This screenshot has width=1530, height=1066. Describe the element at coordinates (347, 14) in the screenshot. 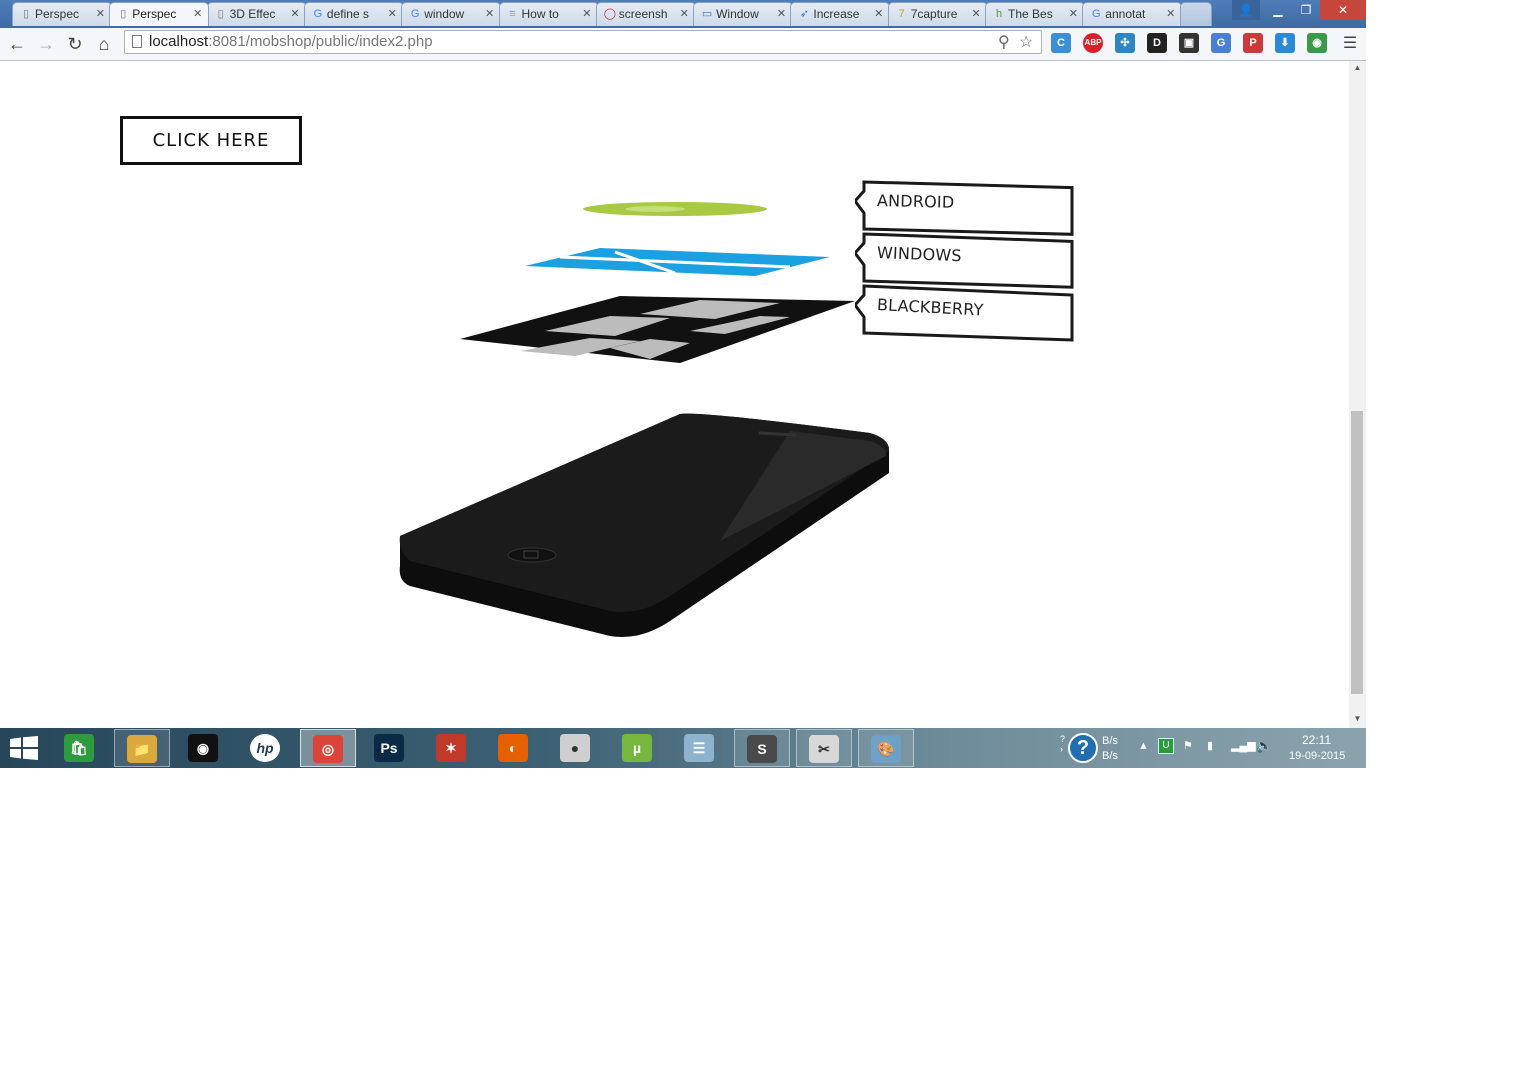

I see `tab-label: define s` at that location.